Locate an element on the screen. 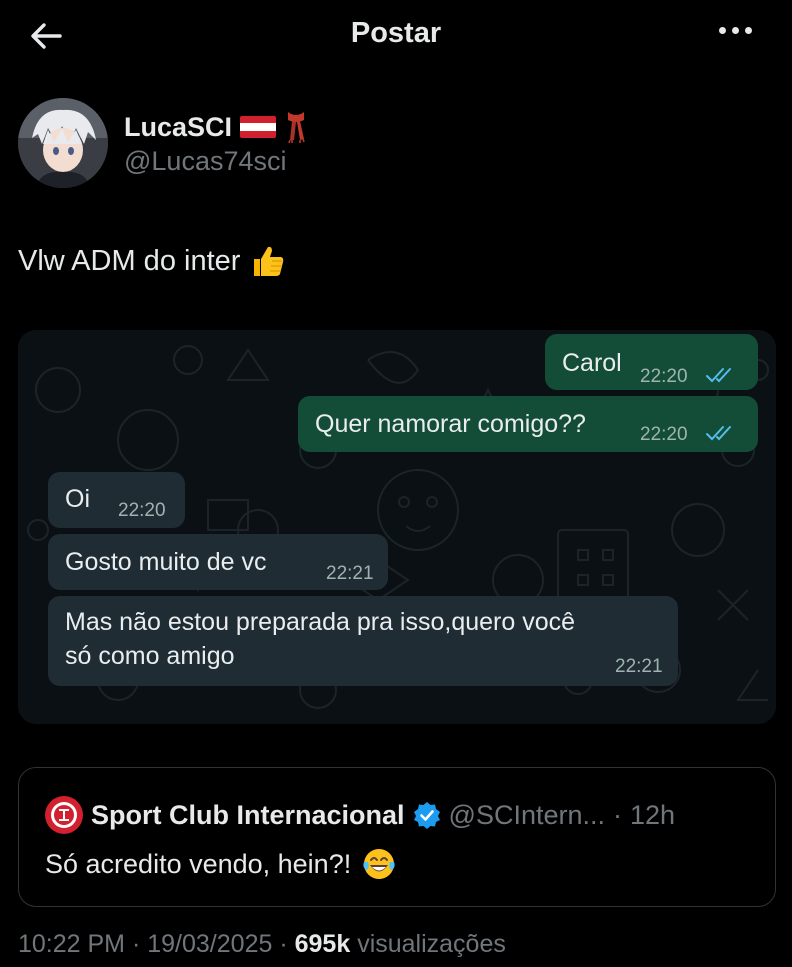  top-bar: Postar is located at coordinates (396, 35).